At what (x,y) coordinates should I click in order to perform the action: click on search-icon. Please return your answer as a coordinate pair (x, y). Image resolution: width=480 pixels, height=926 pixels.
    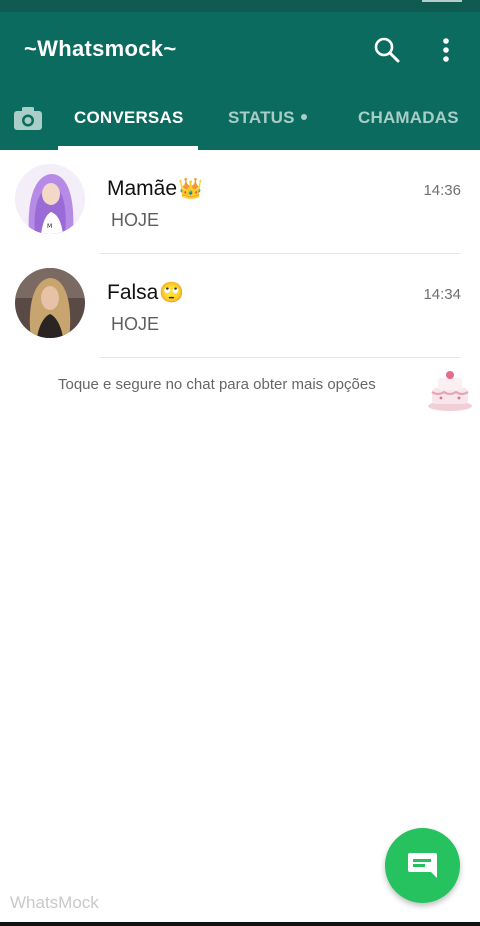
    Looking at the image, I should click on (387, 50).